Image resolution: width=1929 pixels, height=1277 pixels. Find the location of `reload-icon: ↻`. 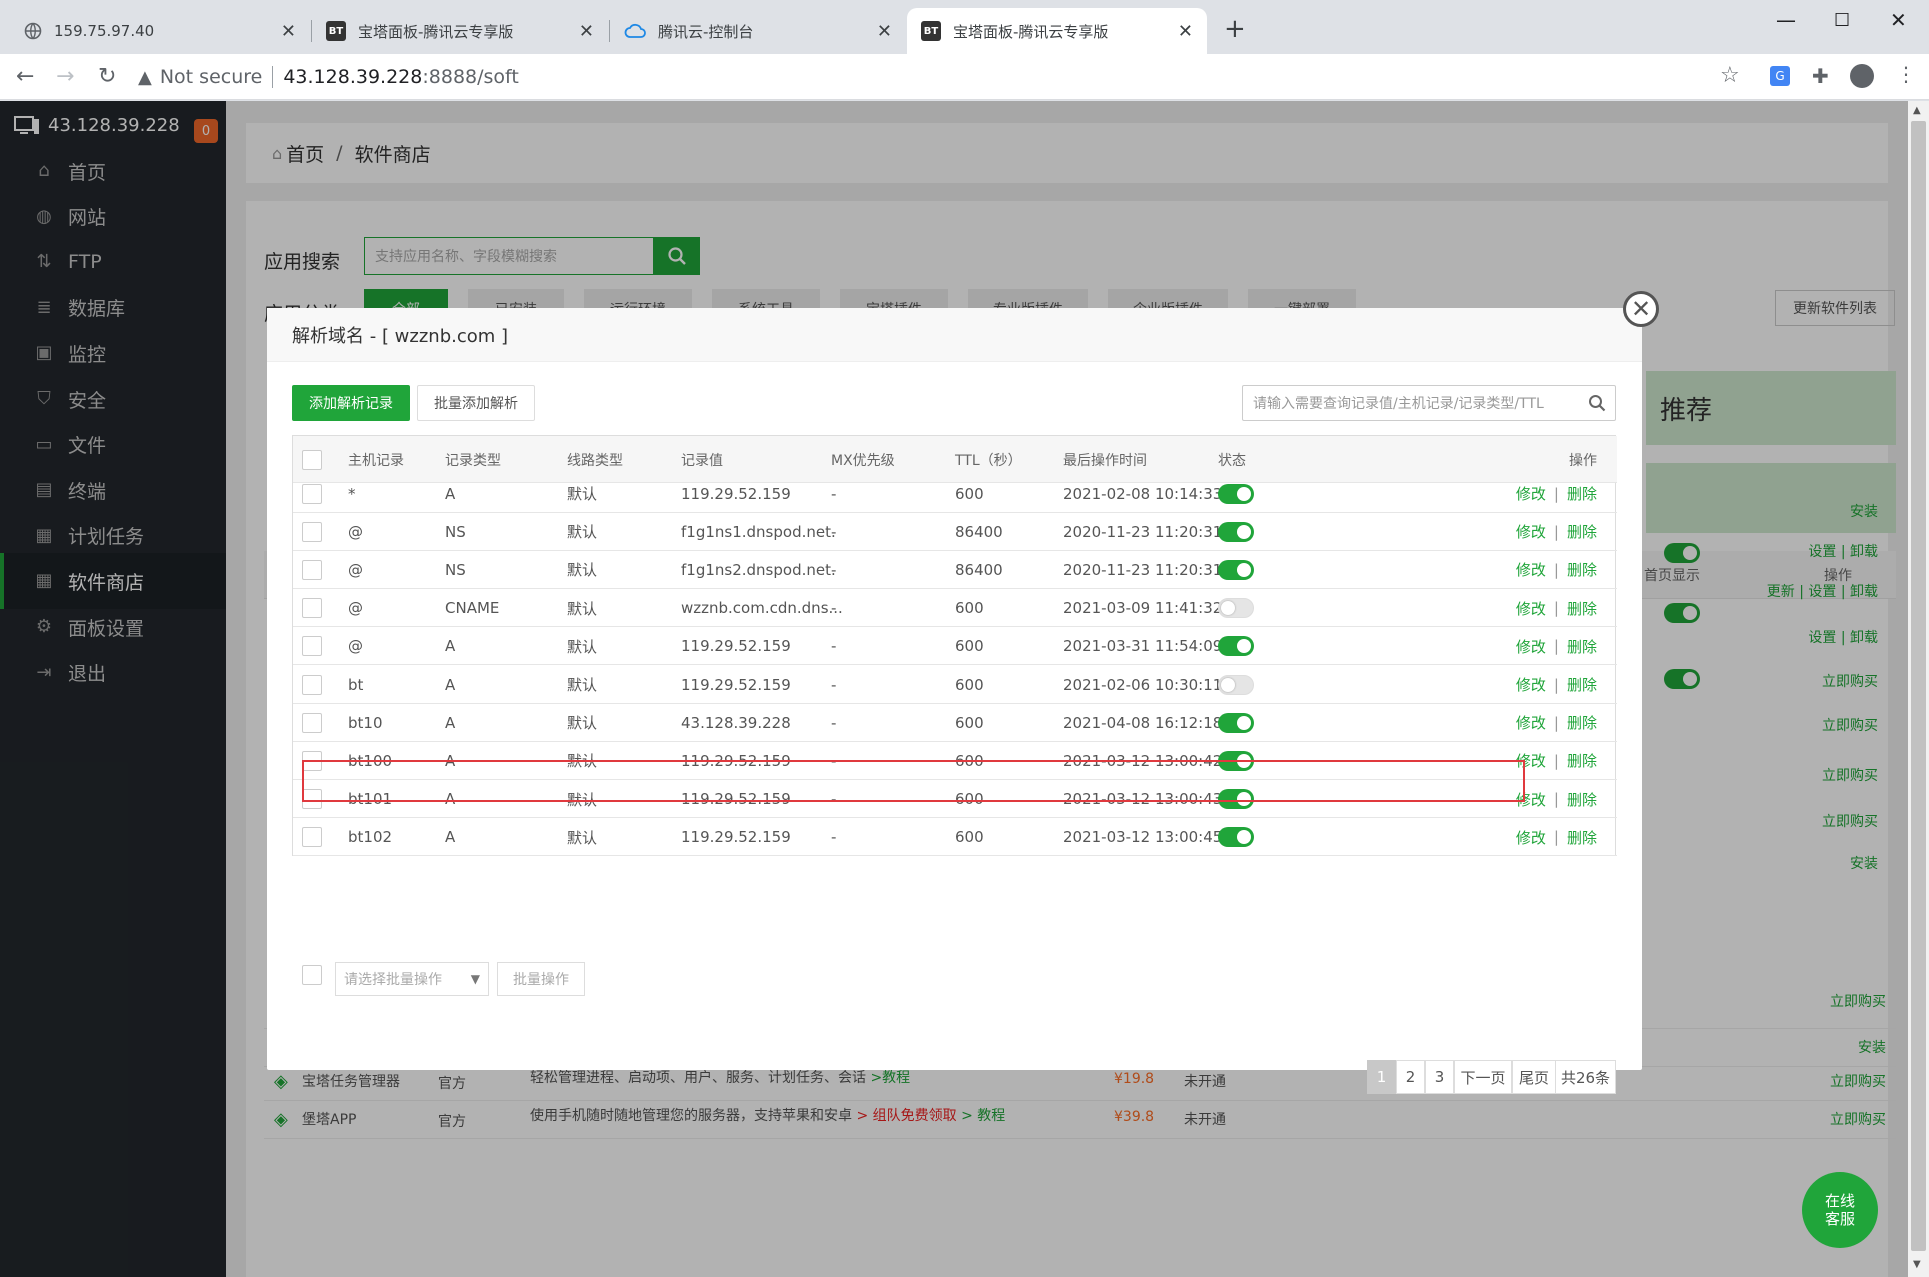

reload-icon: ↻ is located at coordinates (107, 76).